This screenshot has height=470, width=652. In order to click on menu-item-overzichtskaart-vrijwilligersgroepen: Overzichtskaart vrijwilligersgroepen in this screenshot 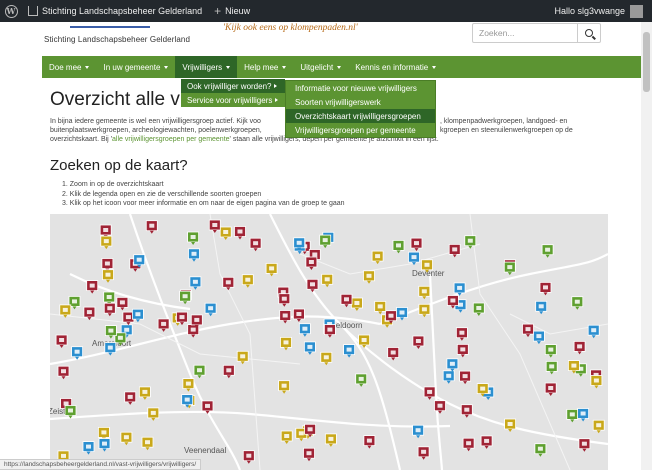, I will do `click(360, 116)`.